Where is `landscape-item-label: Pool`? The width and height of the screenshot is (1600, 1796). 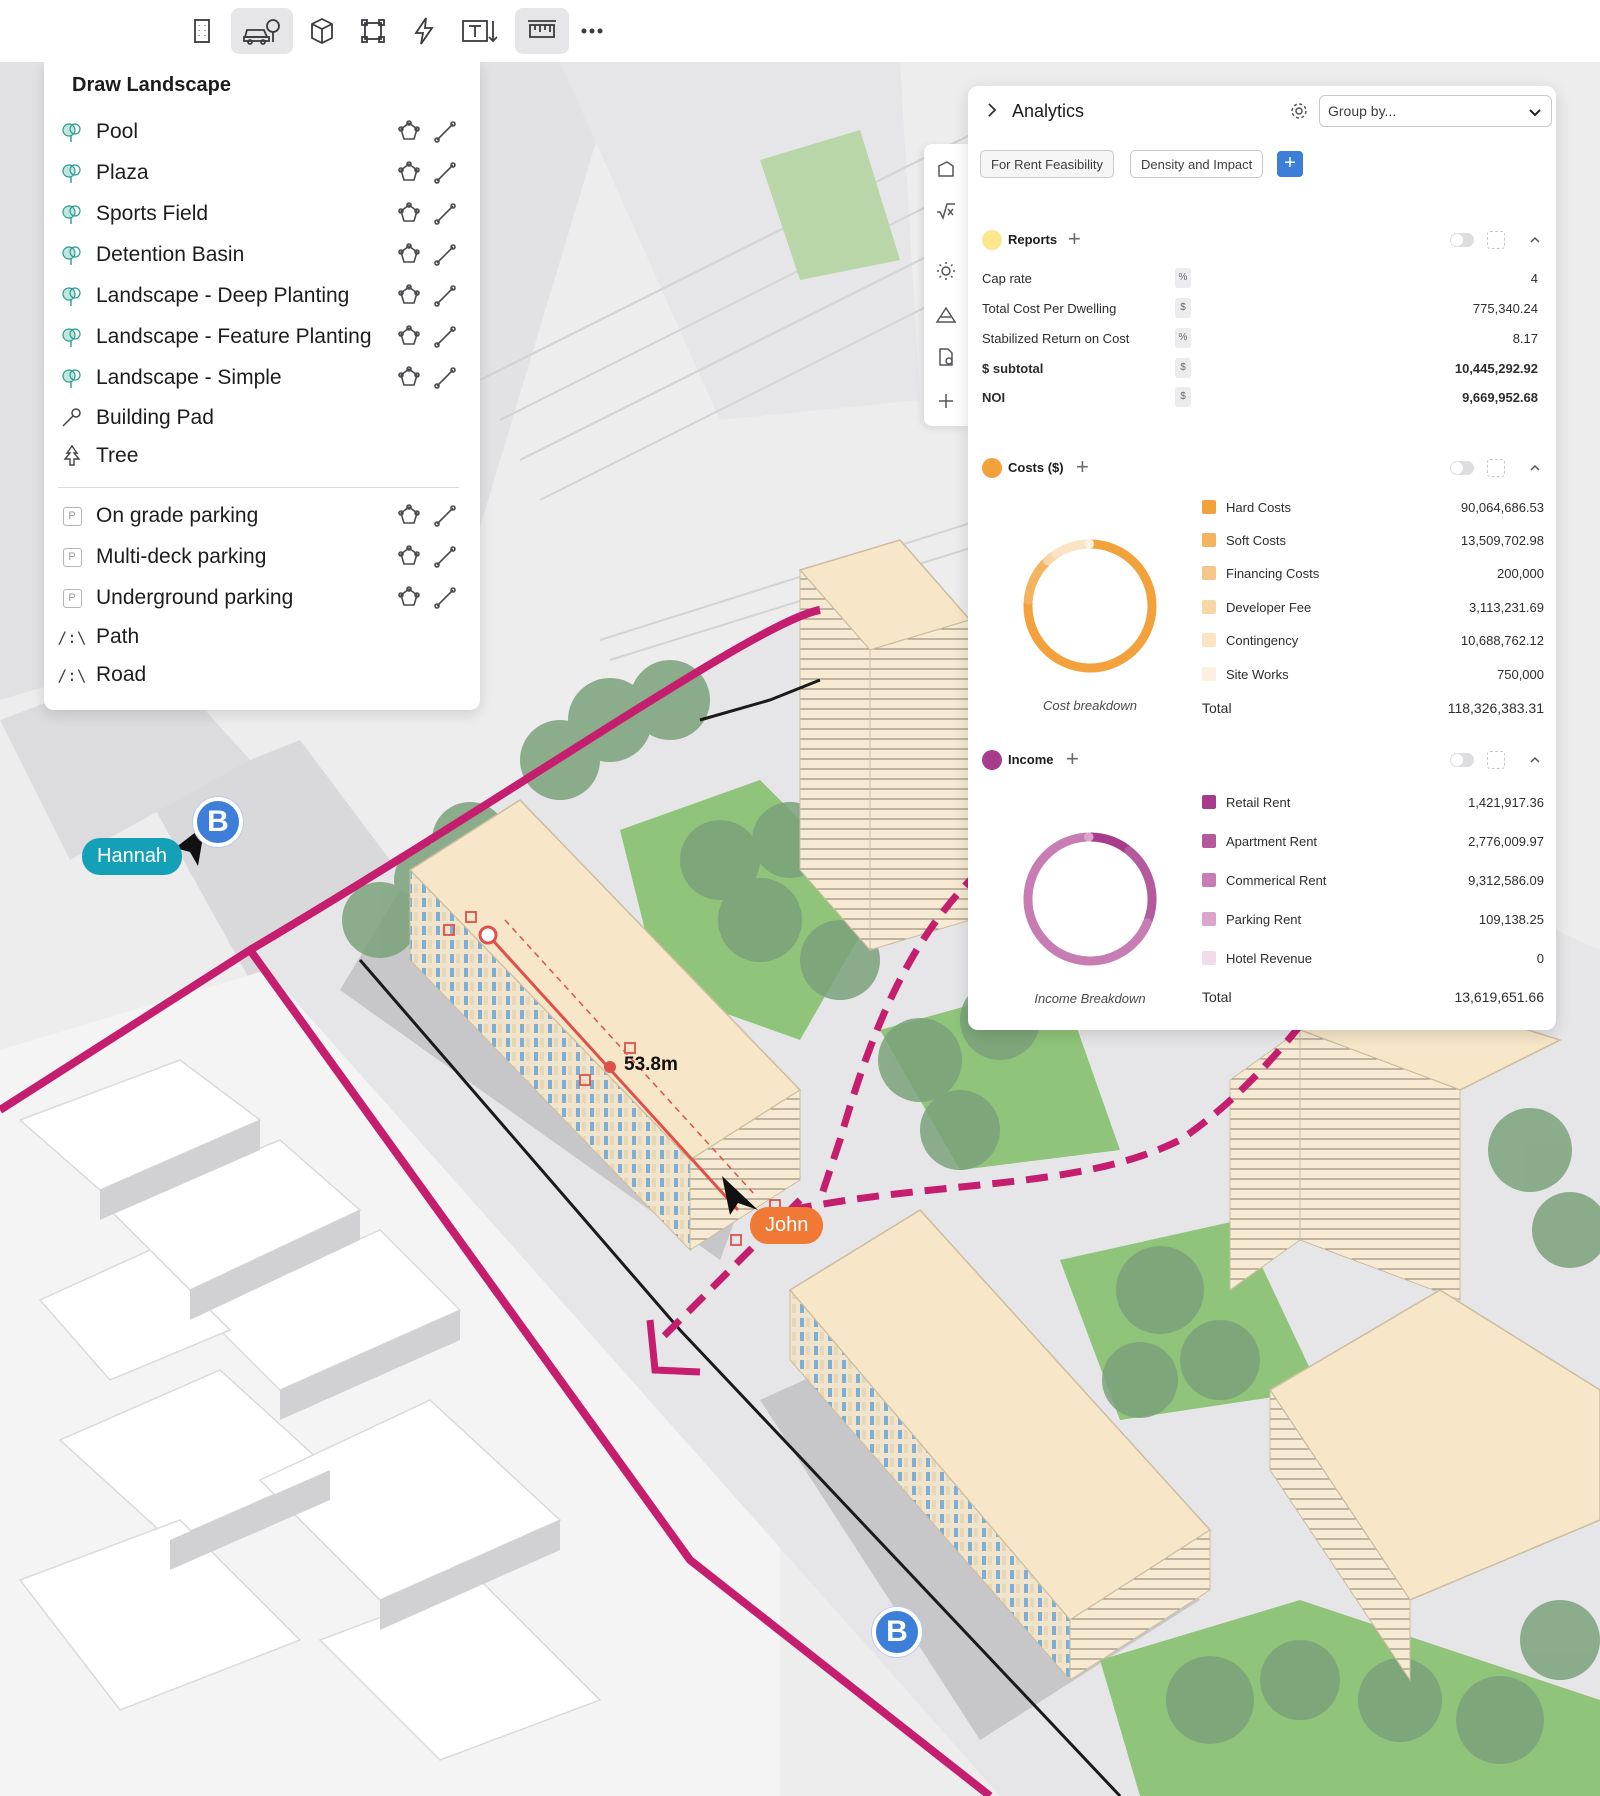
landscape-item-label: Pool is located at coordinates (117, 131).